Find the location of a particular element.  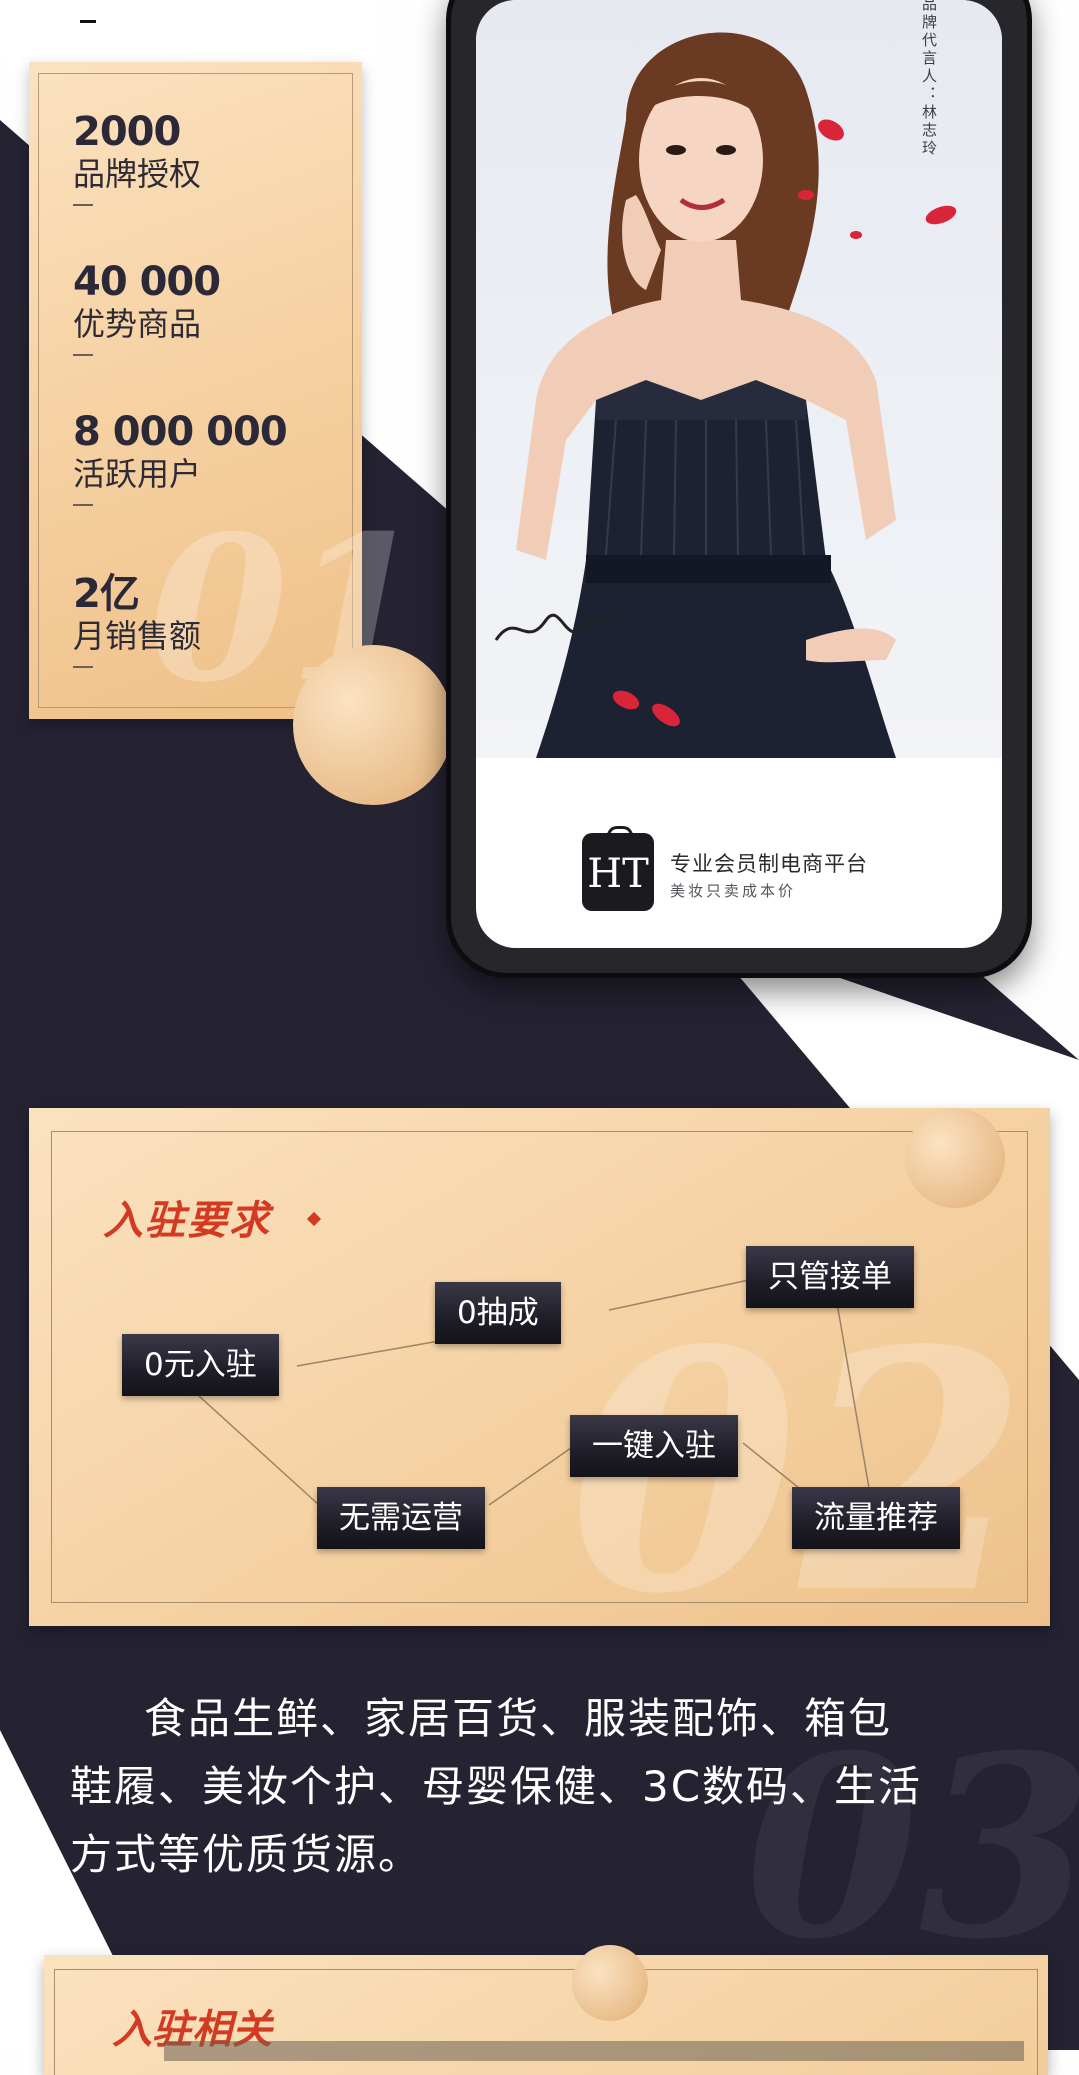

platform-subtagline: 美妆只卖成本价 is located at coordinates (733, 891).